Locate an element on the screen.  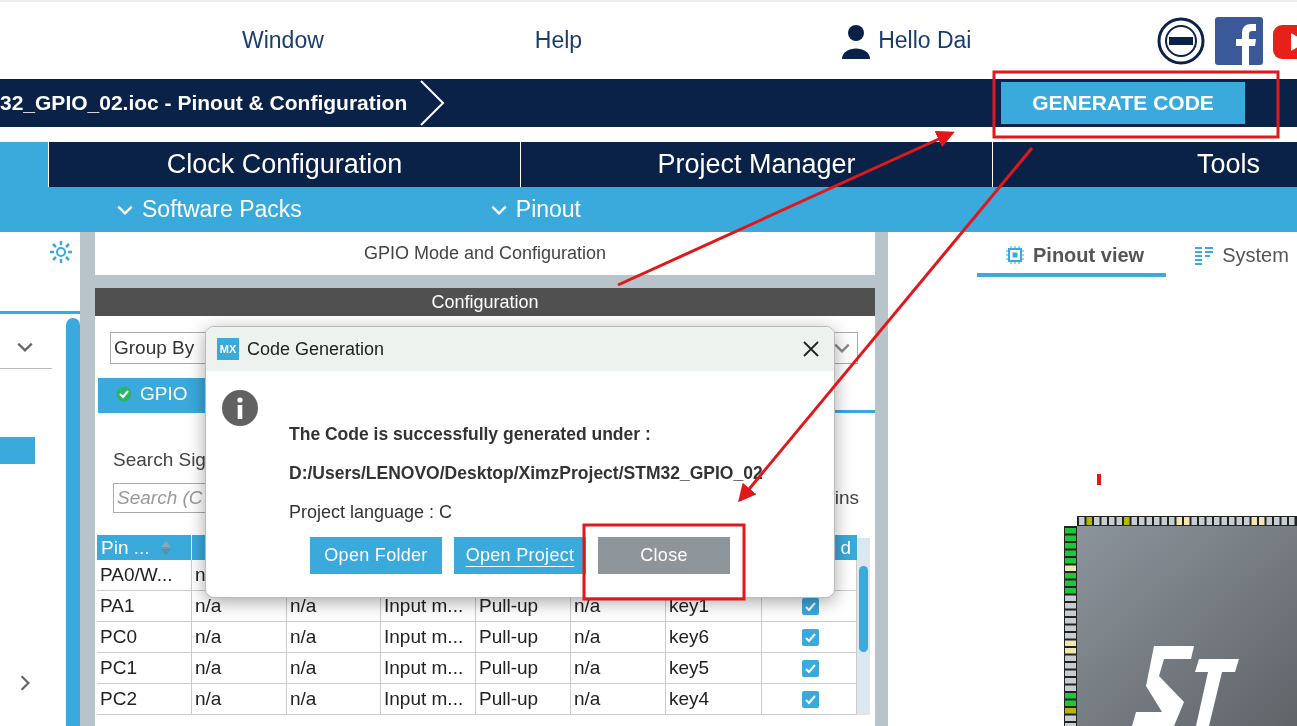
table-cell: PC1 is located at coordinates (118, 668).